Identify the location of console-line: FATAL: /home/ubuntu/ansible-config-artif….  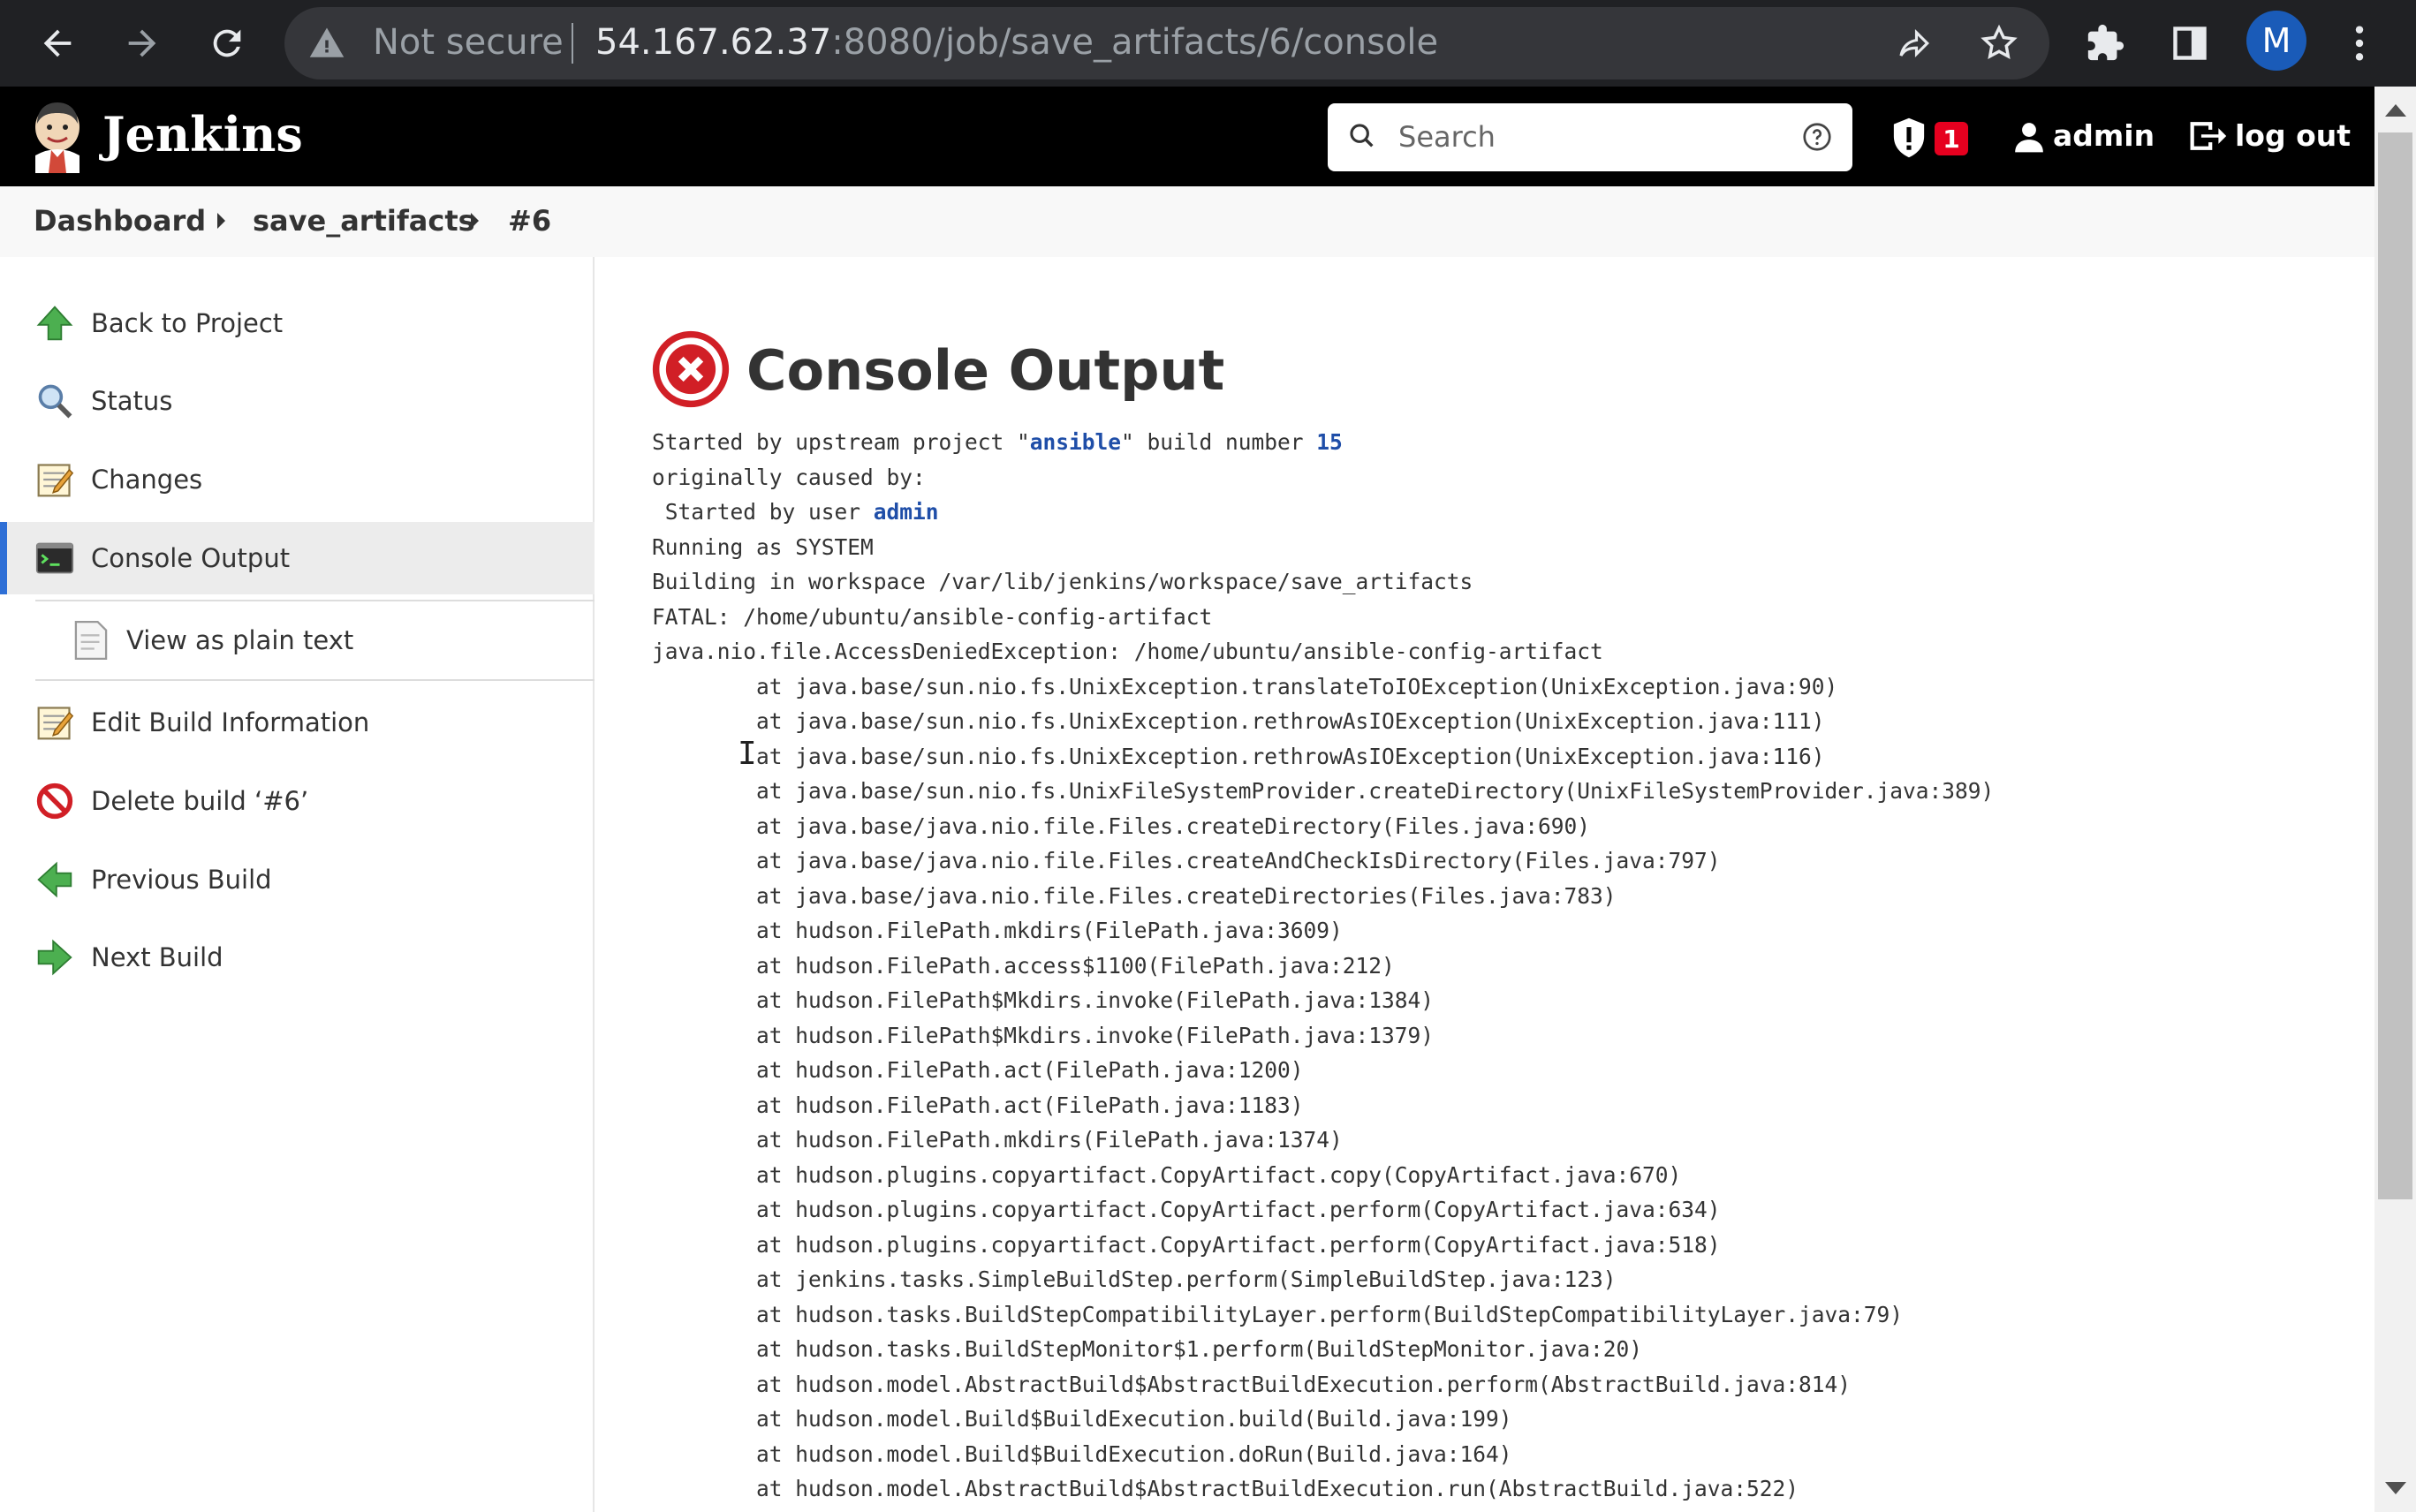
(933, 616).